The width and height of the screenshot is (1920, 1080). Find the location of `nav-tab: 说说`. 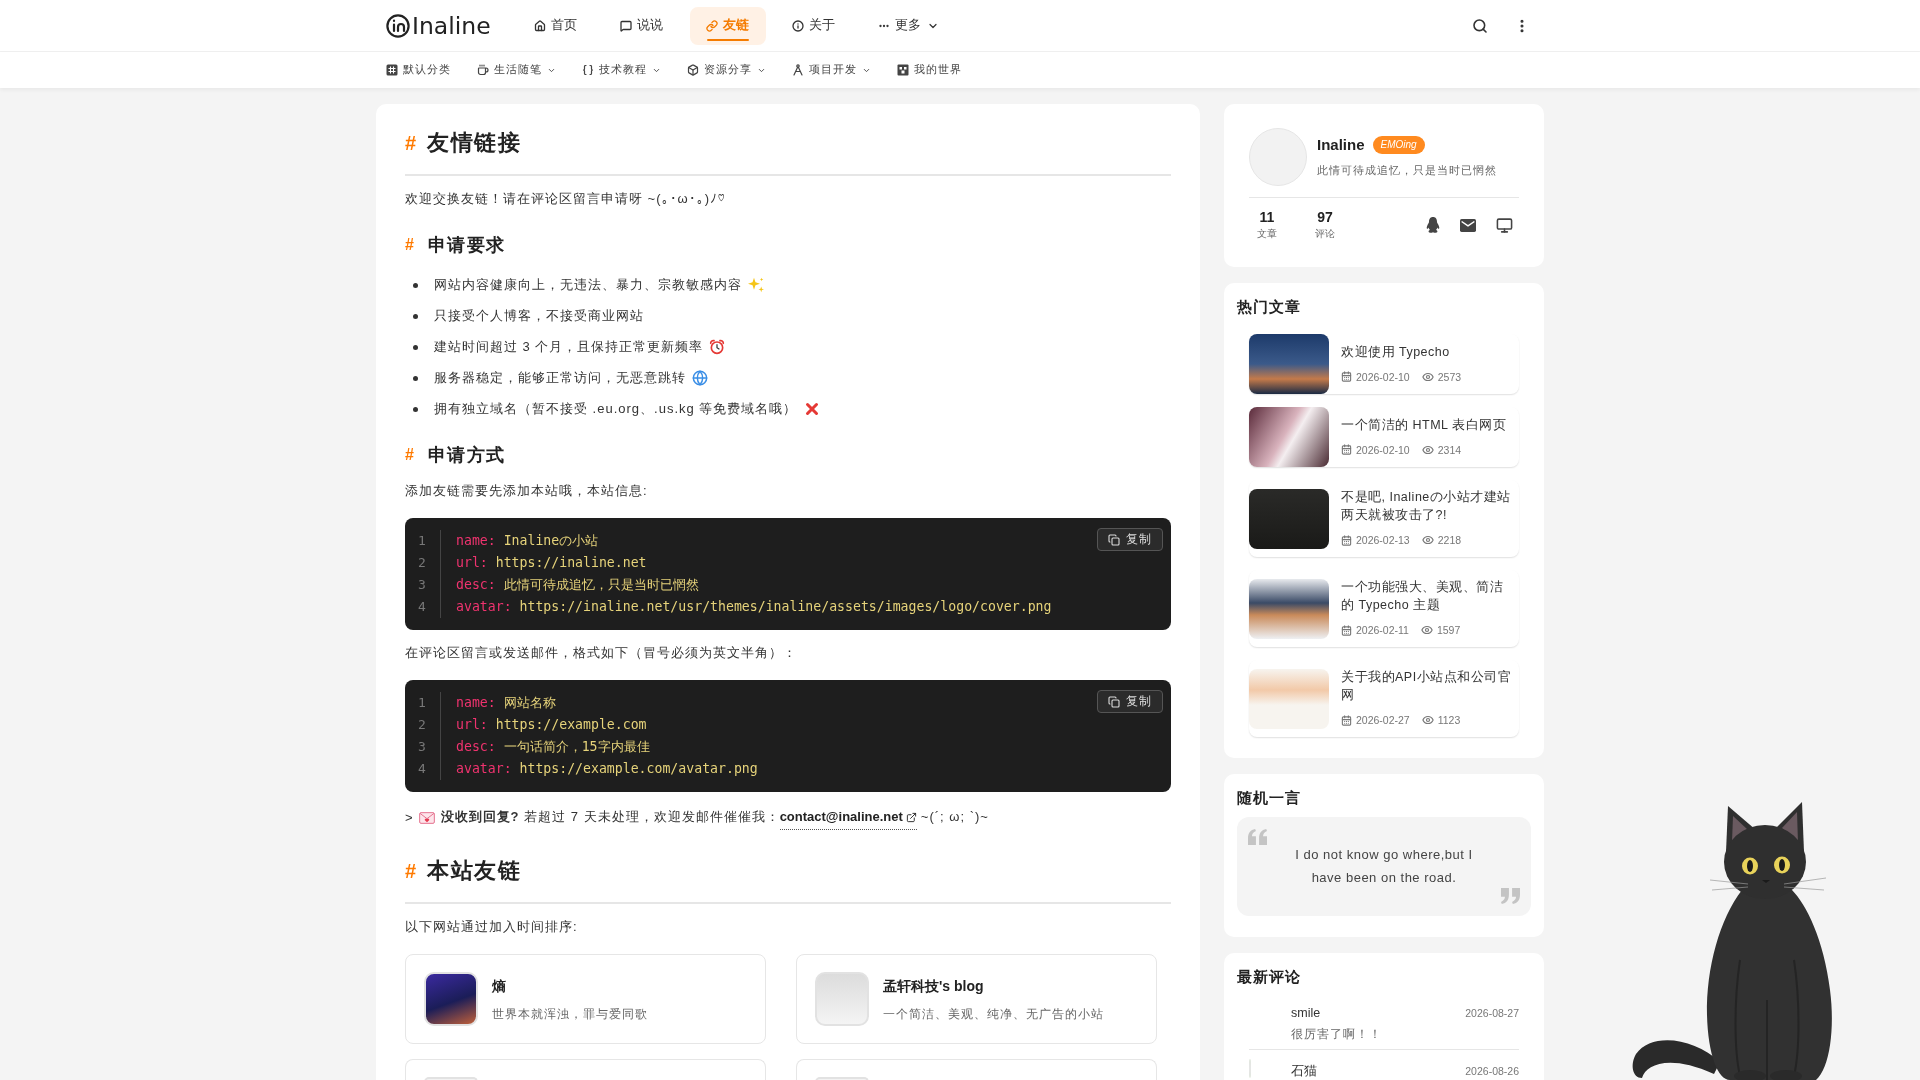

nav-tab: 说说 is located at coordinates (641, 25).